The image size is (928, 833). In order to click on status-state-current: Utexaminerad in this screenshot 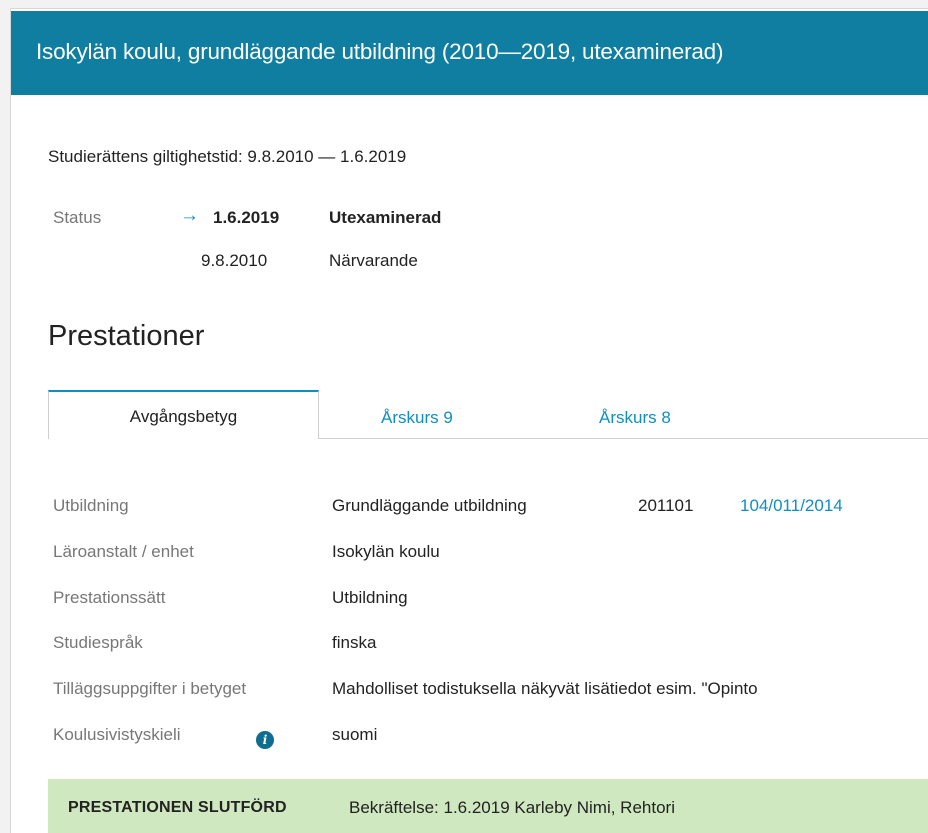, I will do `click(385, 217)`.